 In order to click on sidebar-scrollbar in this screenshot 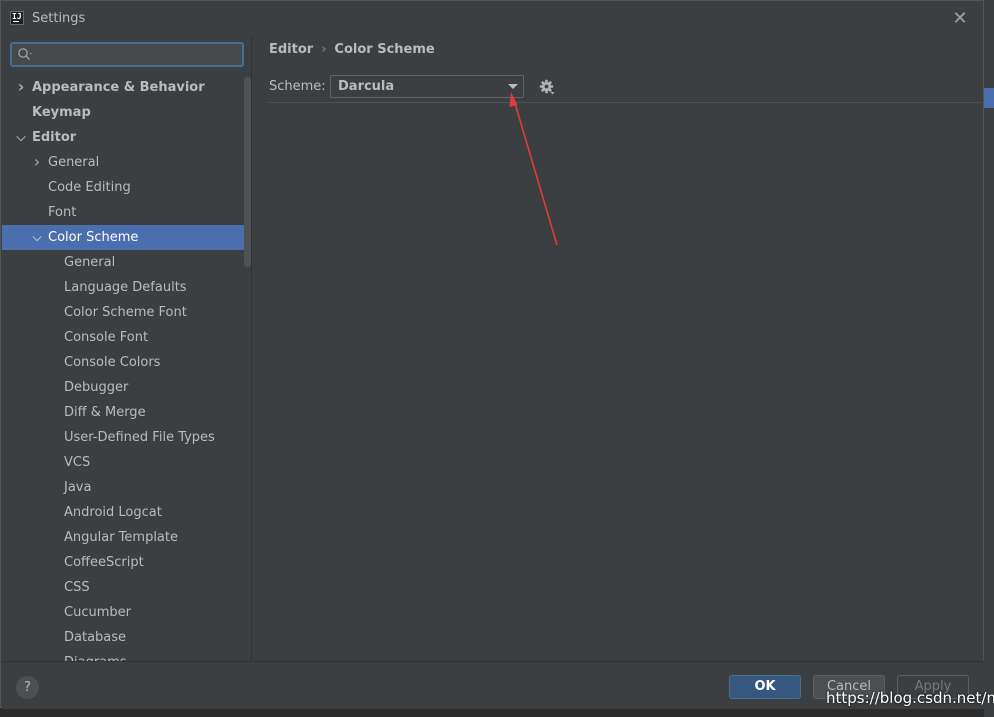, I will do `click(247, 172)`.